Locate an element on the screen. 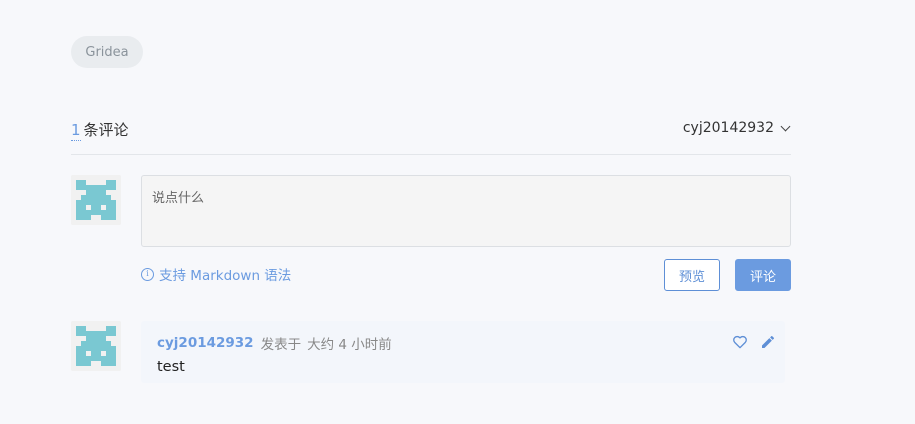 The height and width of the screenshot is (424, 915). comment-avatar is located at coordinates (96, 346).